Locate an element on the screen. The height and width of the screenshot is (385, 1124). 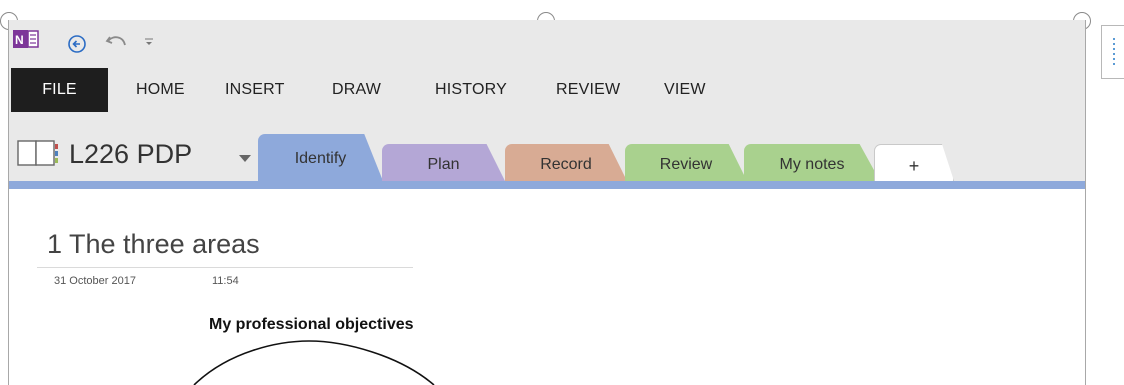
add-section-button: + is located at coordinates (914, 162).